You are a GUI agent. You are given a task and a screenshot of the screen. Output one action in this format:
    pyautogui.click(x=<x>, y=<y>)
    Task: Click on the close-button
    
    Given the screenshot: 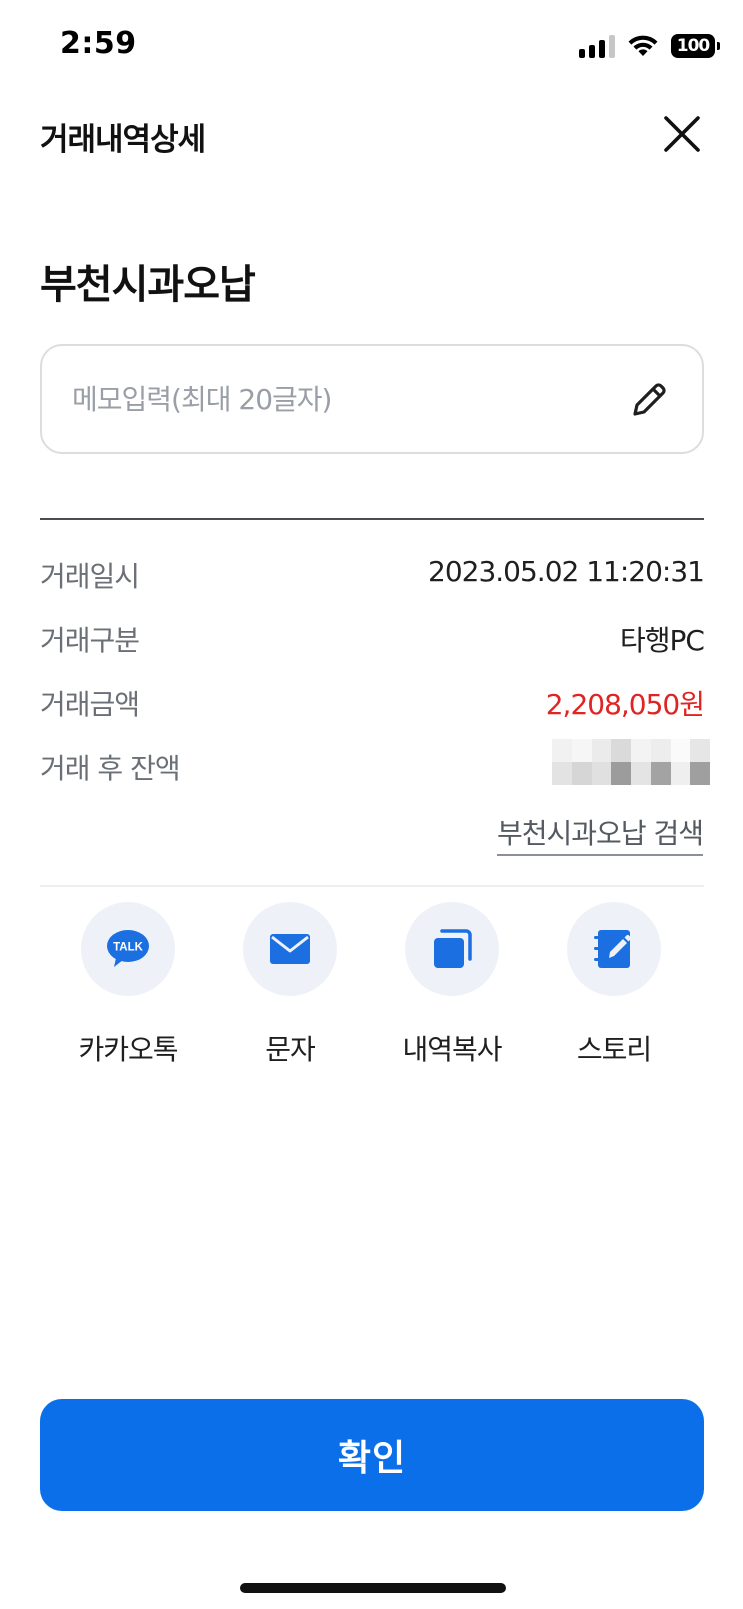 What is the action you would take?
    pyautogui.click(x=682, y=134)
    